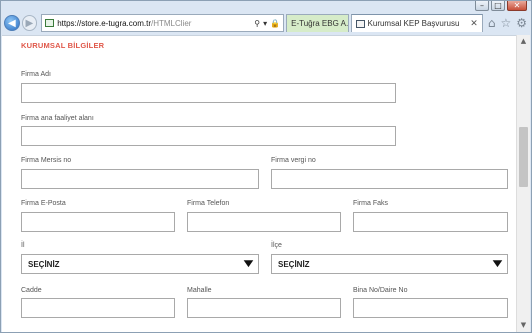 The height and width of the screenshot is (333, 532). I want to click on eposta-input, so click(98, 222).